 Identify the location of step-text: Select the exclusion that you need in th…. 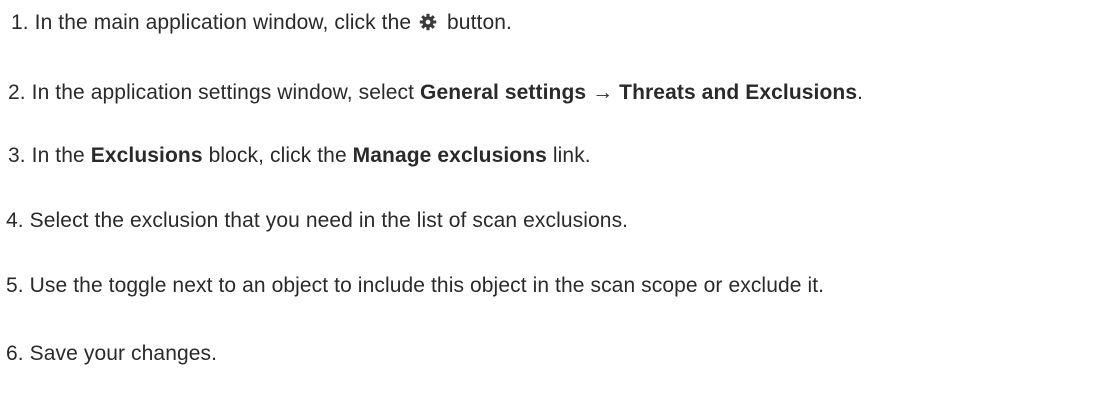
(329, 220).